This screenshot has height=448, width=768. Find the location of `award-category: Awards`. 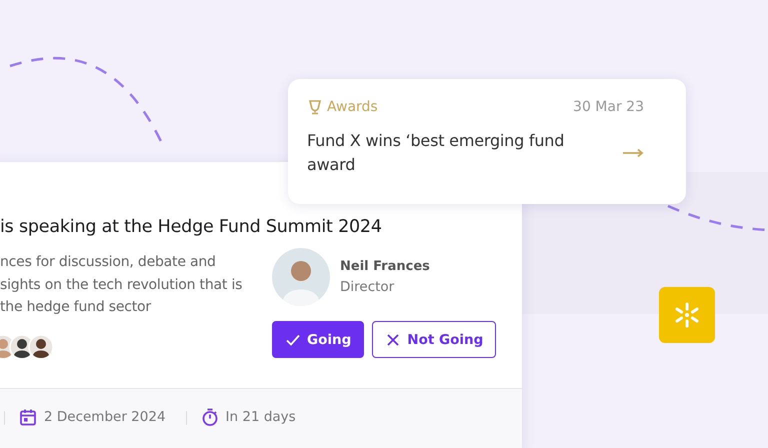

award-category: Awards is located at coordinates (352, 107).